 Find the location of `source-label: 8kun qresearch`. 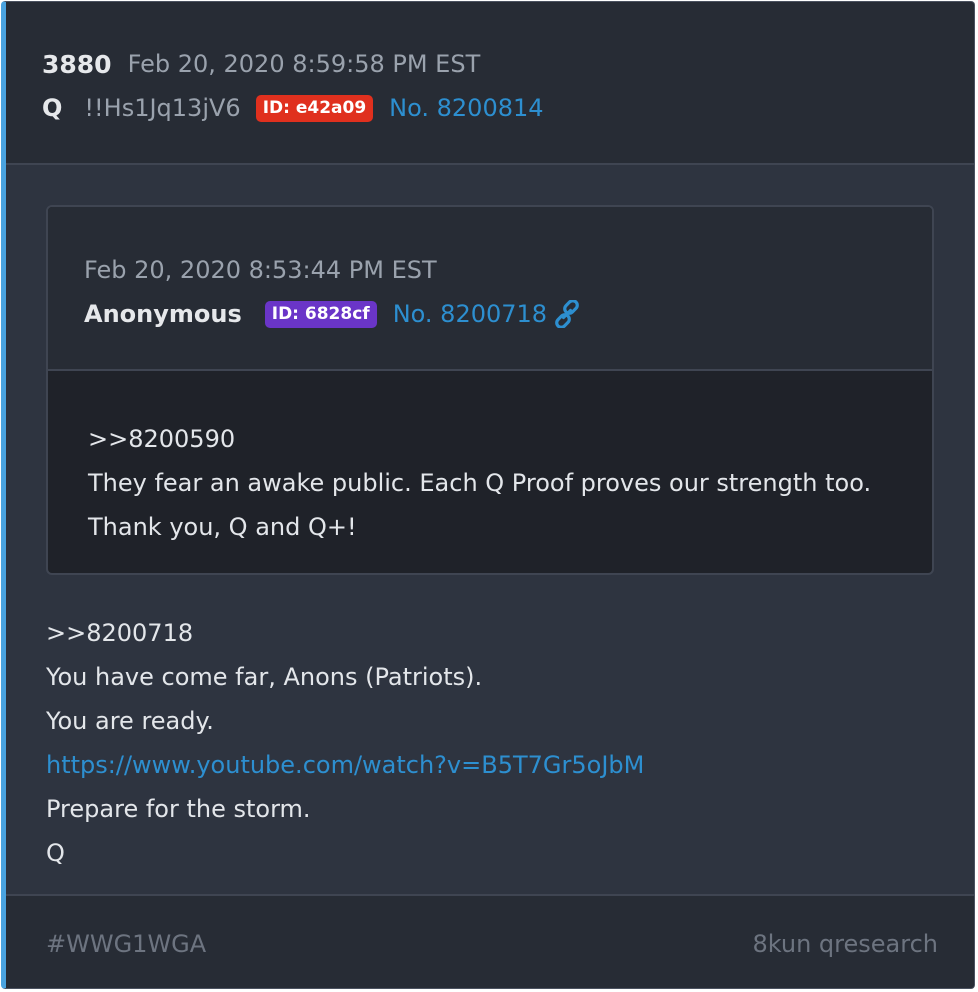

source-label: 8kun qresearch is located at coordinates (845, 944).